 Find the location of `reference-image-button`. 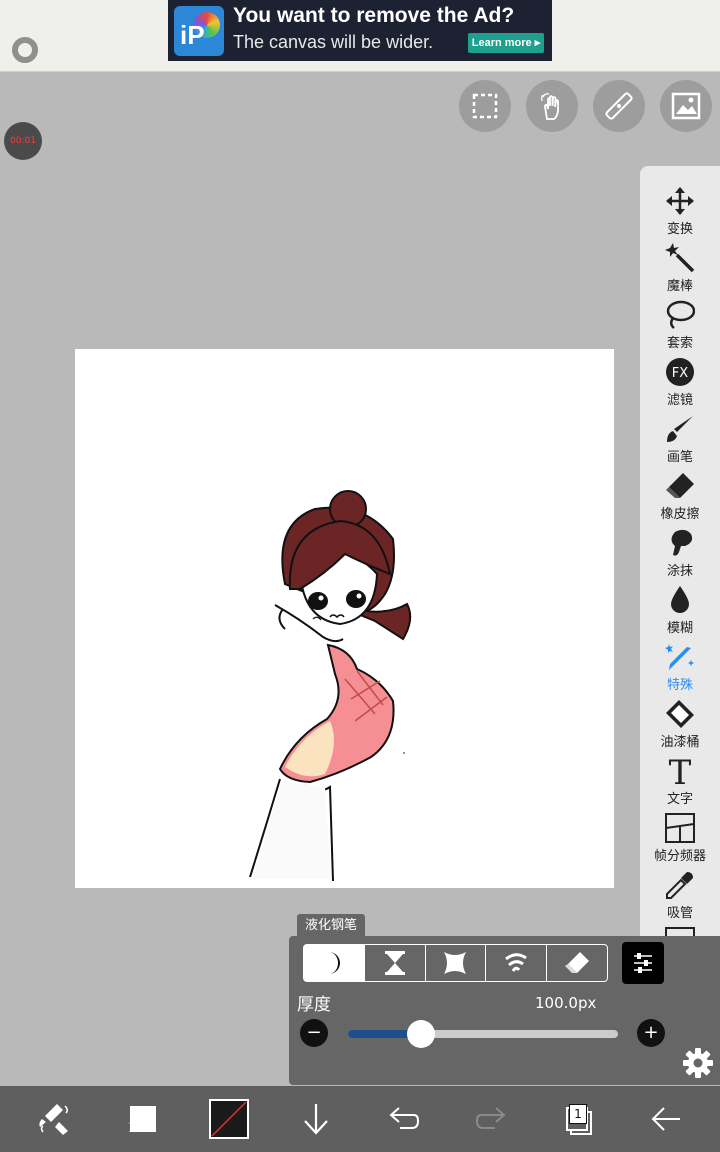

reference-image-button is located at coordinates (686, 106).